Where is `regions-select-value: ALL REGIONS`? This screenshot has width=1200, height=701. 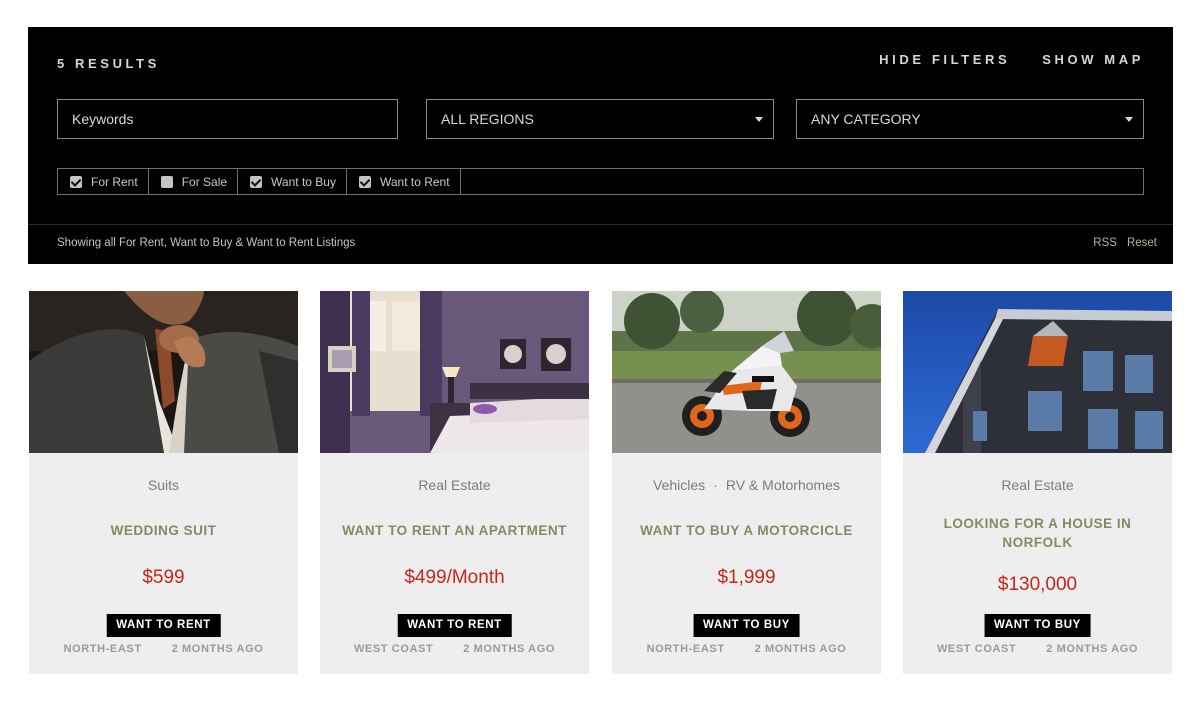 regions-select-value: ALL REGIONS is located at coordinates (487, 119).